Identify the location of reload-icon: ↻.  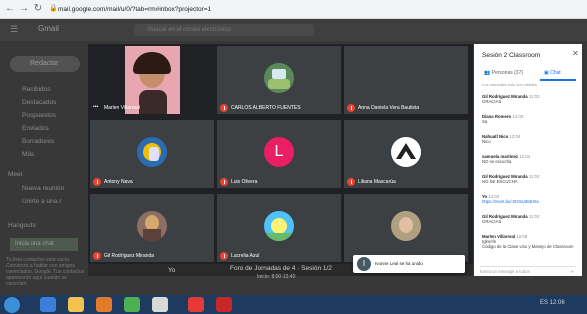
(38, 9).